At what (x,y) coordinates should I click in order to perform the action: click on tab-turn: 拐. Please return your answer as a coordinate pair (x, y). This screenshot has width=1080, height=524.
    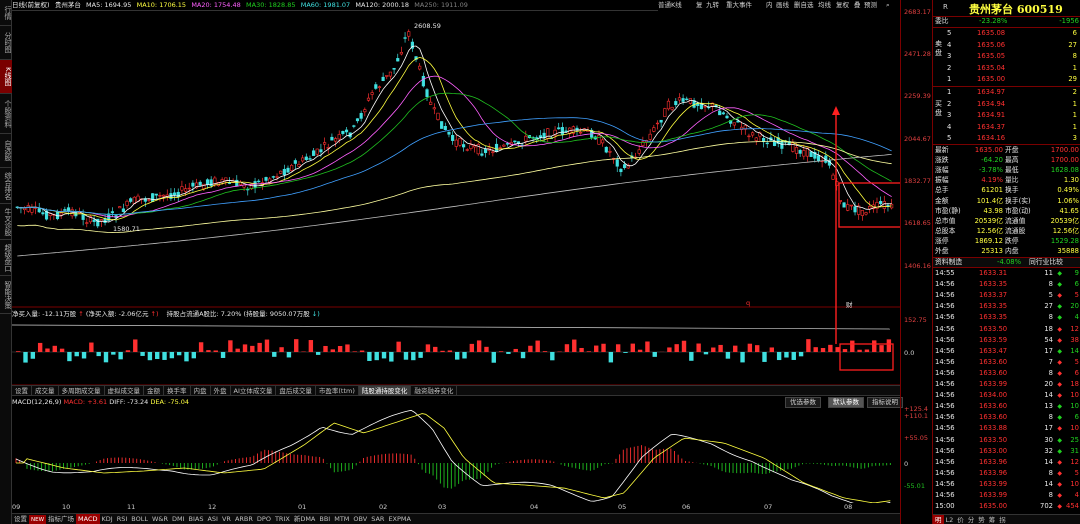
    Looking at the image, I should click on (1002, 519).